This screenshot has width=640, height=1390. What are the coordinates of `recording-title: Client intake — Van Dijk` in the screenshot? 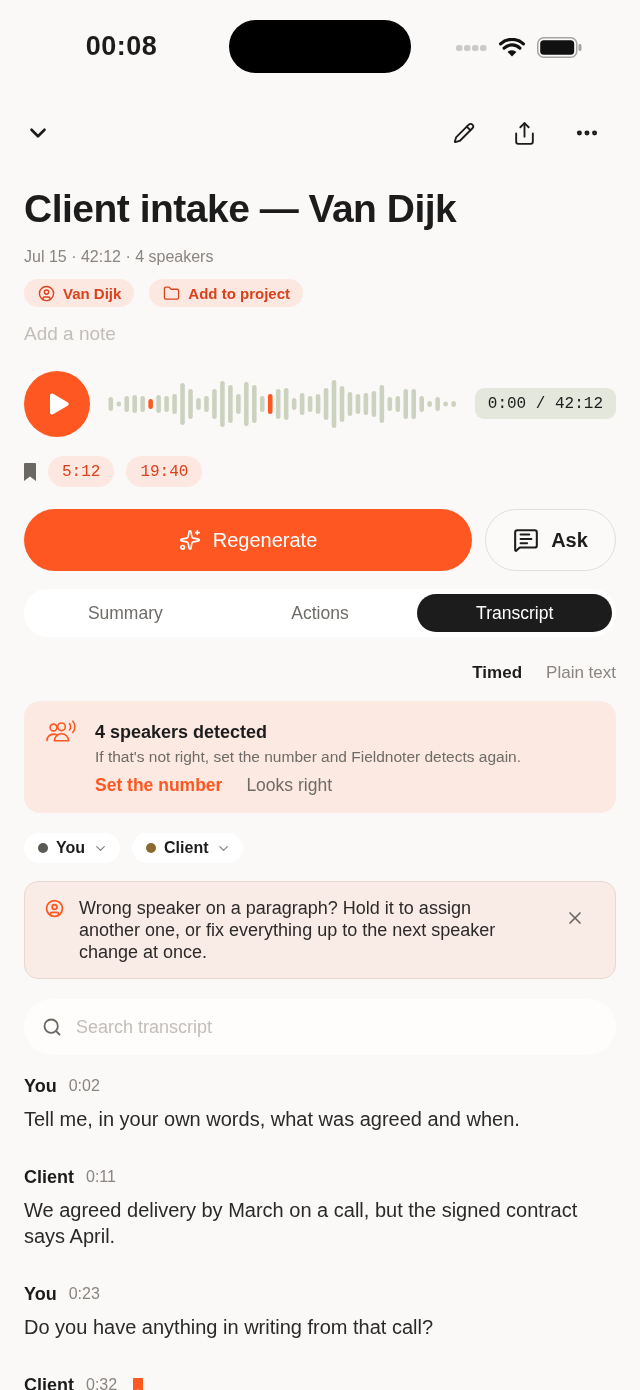 It's located at (241, 209).